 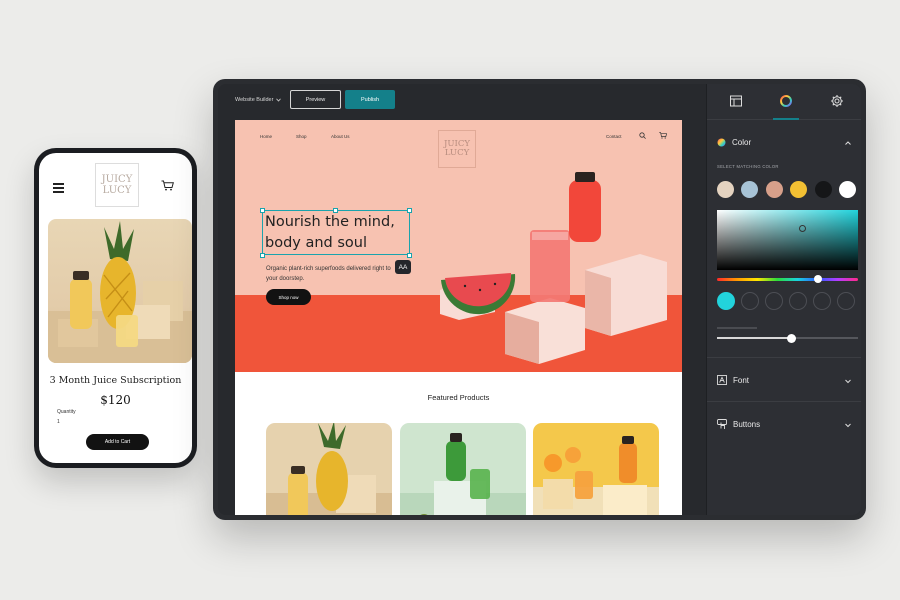 What do you see at coordinates (553, 268) in the screenshot?
I see `juice-still-life-illustration` at bounding box center [553, 268].